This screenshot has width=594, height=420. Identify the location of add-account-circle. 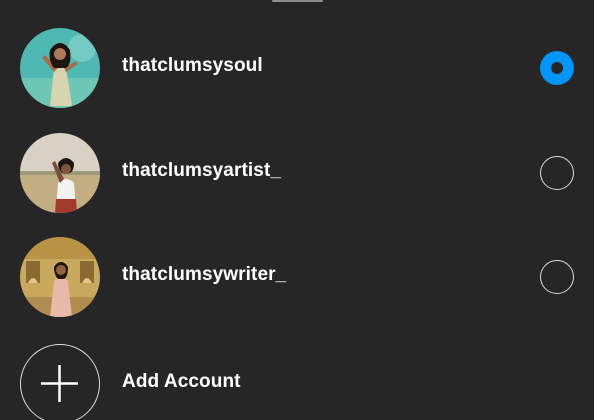
(60, 382).